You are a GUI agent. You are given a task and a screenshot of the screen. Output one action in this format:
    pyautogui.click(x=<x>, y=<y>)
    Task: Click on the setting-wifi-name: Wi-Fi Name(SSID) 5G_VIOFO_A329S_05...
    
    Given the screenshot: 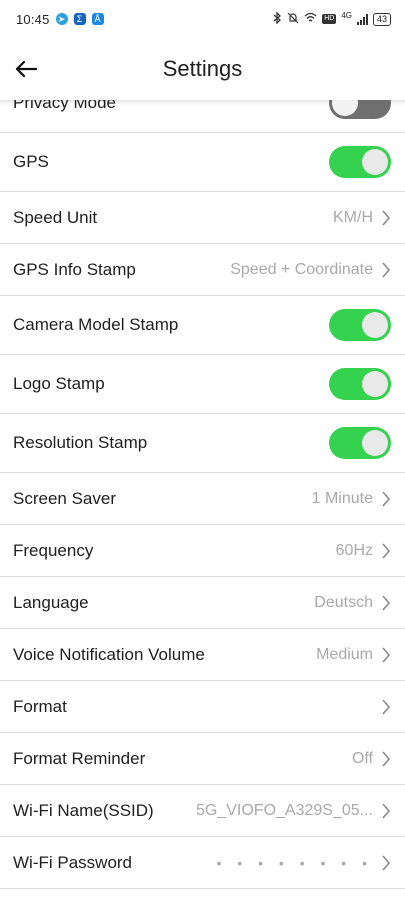 What is the action you would take?
    pyautogui.click(x=202, y=811)
    